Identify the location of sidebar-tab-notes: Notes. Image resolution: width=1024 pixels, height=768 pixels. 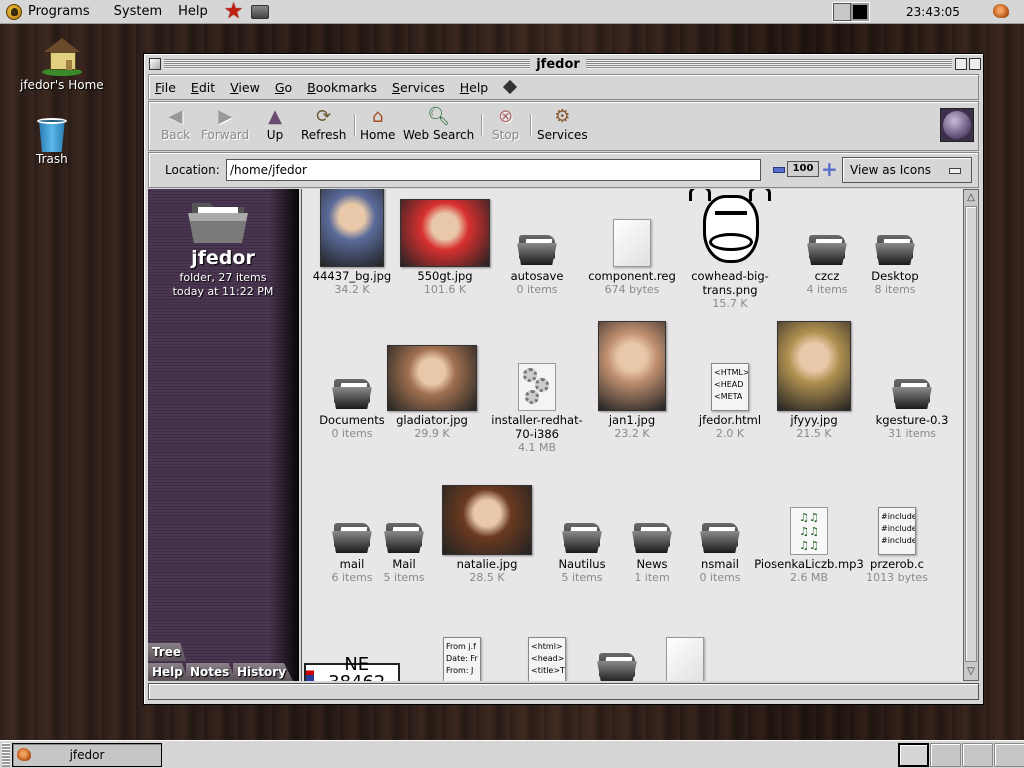
(211, 672).